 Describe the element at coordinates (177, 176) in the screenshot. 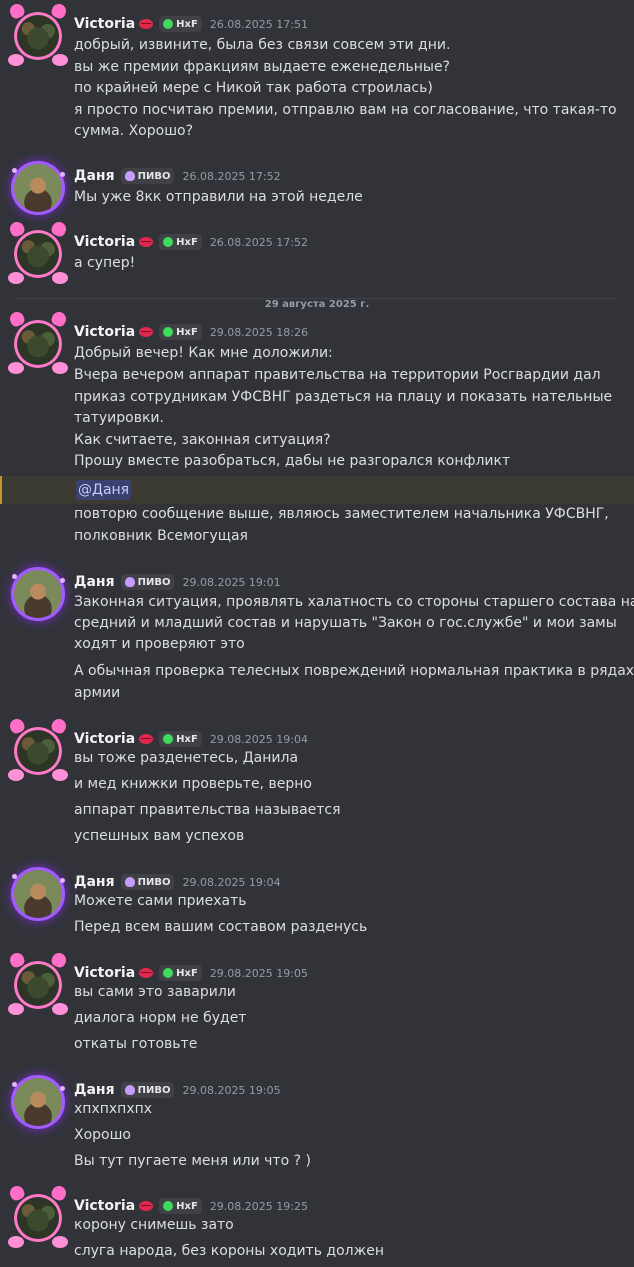

I see `message-header: Даня ПИВО 26.08.2025 17:52` at that location.